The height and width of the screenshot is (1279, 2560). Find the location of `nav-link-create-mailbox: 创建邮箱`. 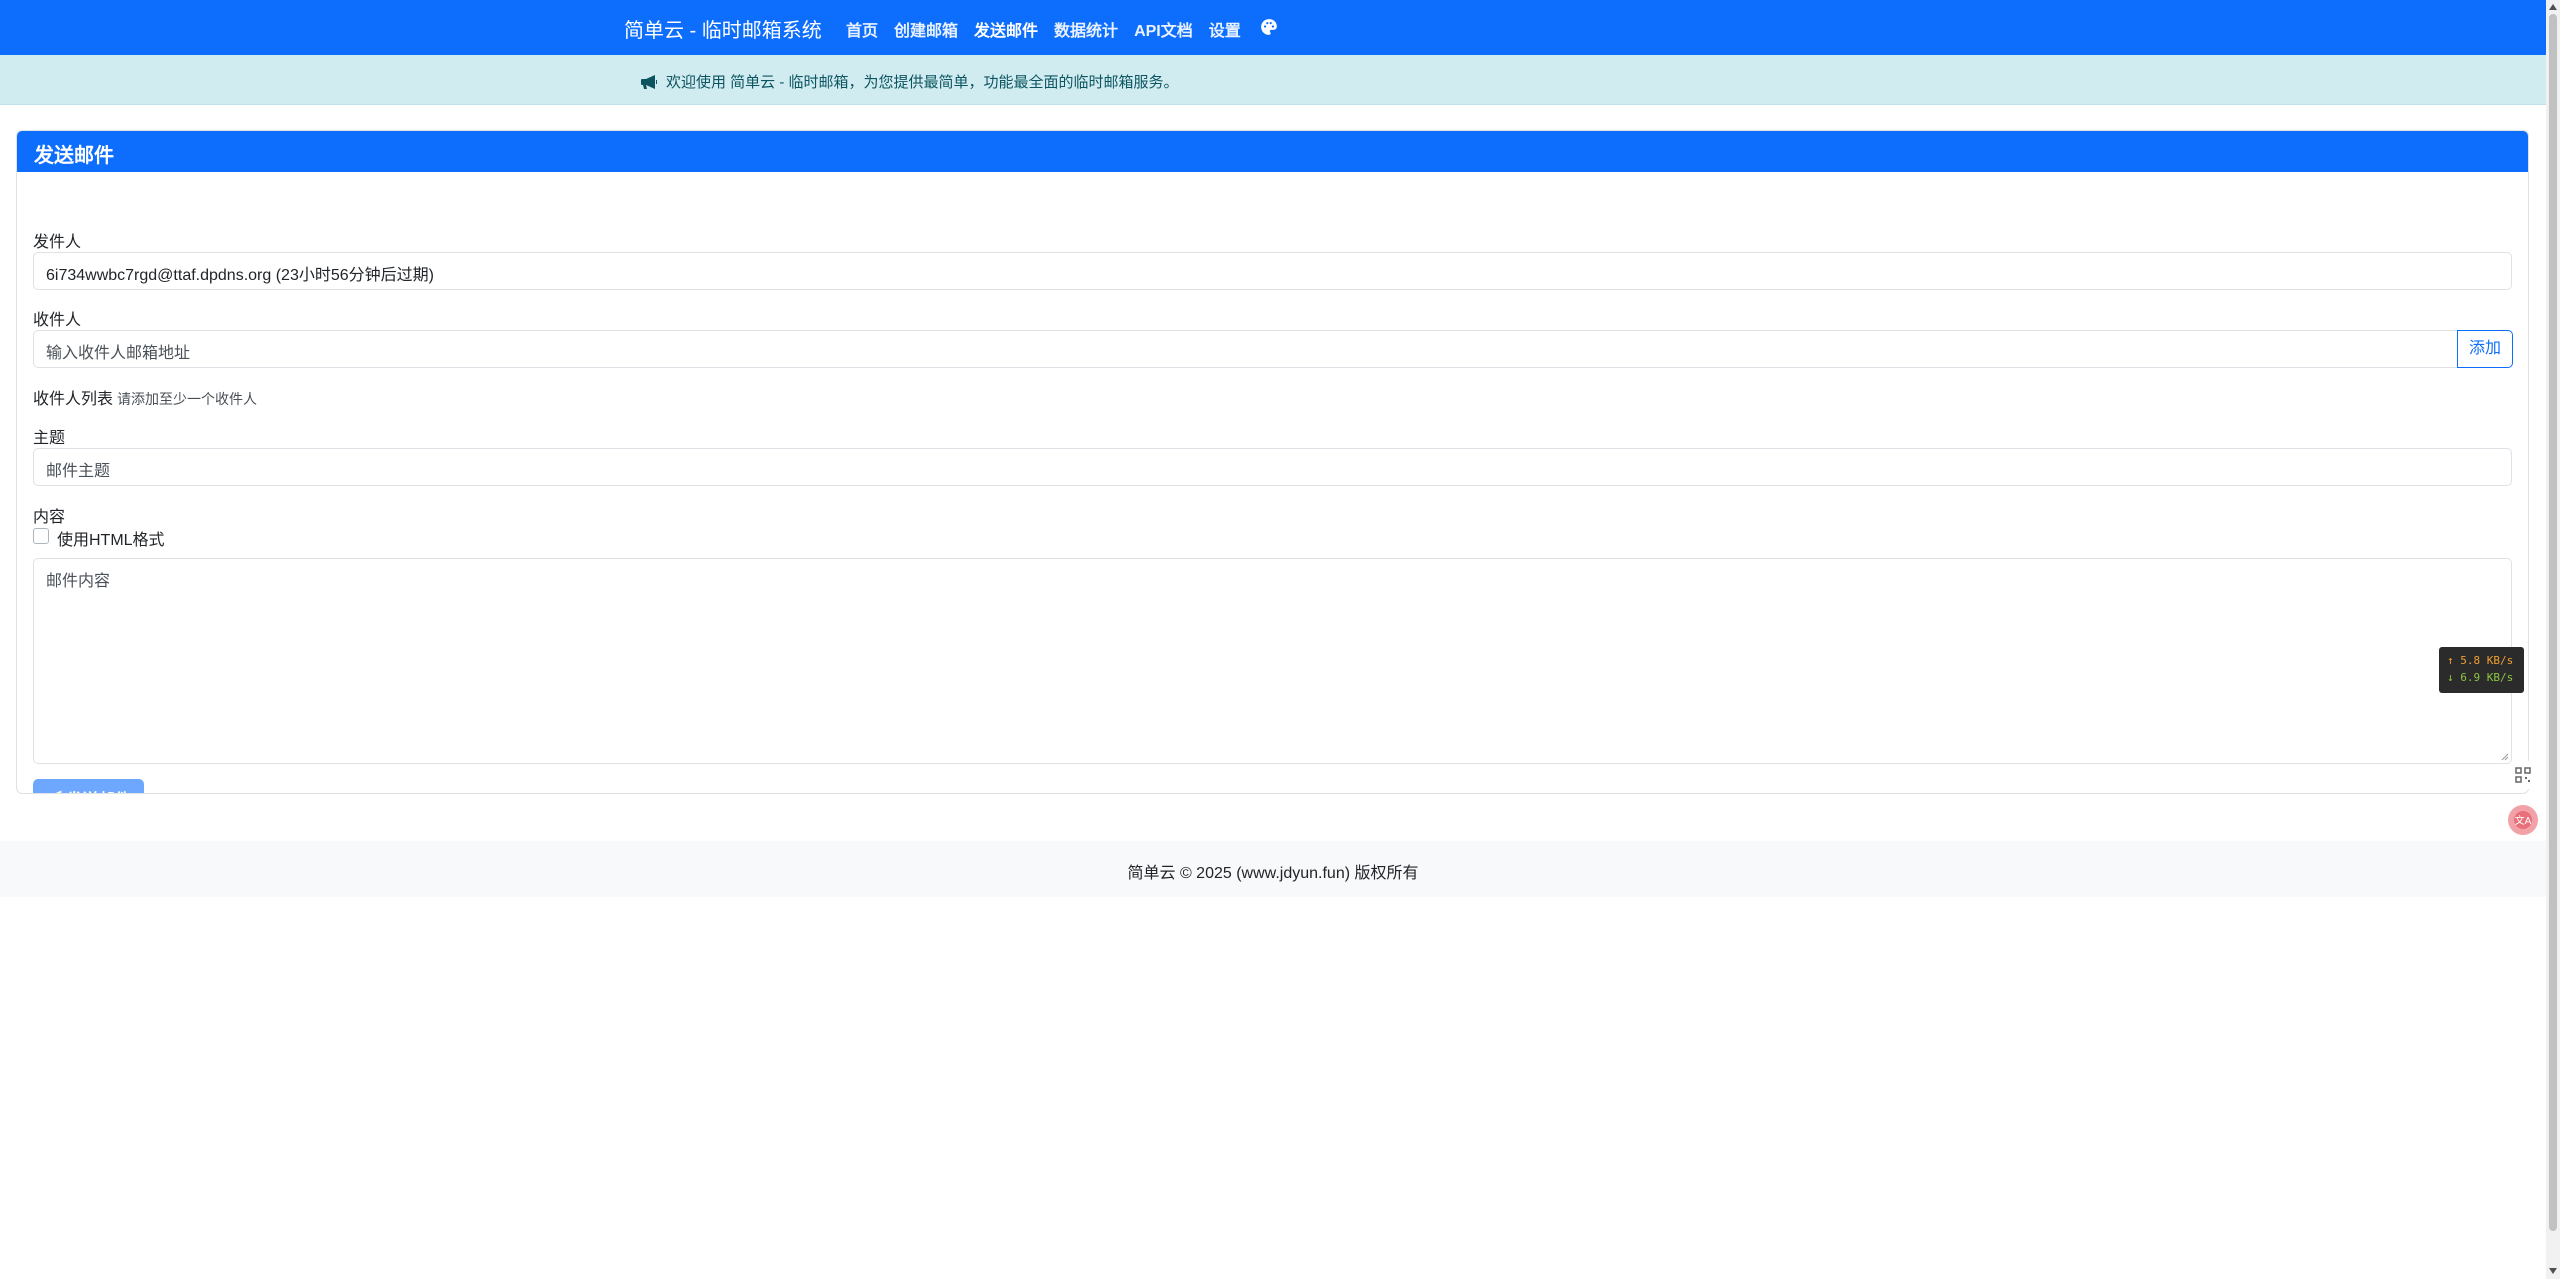

nav-link-create-mailbox: 创建邮箱 is located at coordinates (926, 29).